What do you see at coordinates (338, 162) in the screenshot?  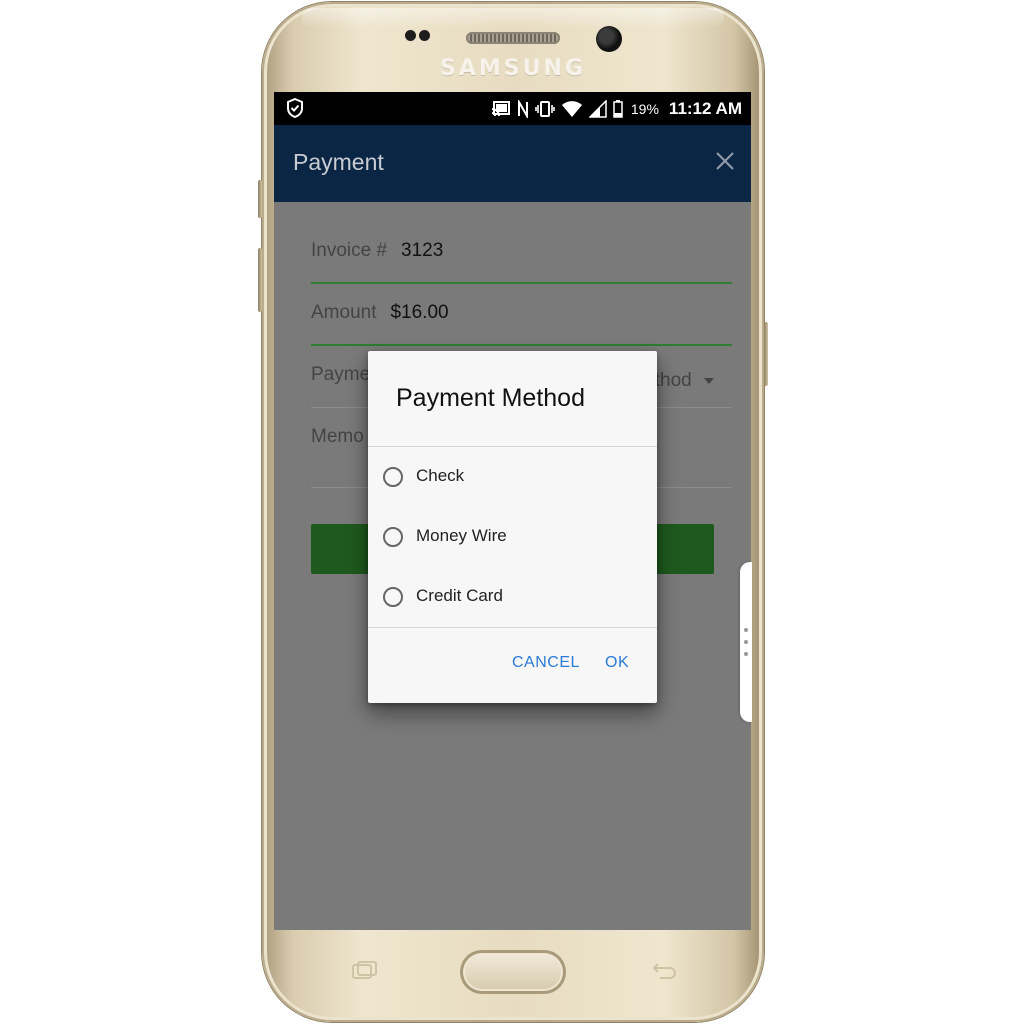 I see `page-title: Payment` at bounding box center [338, 162].